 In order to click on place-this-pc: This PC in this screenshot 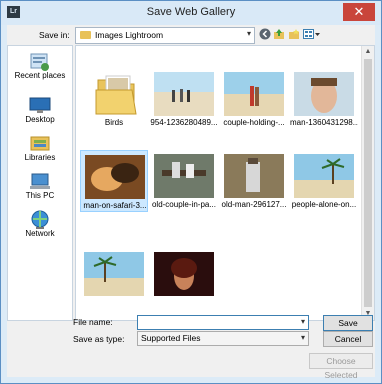, I will do `click(40, 186)`.